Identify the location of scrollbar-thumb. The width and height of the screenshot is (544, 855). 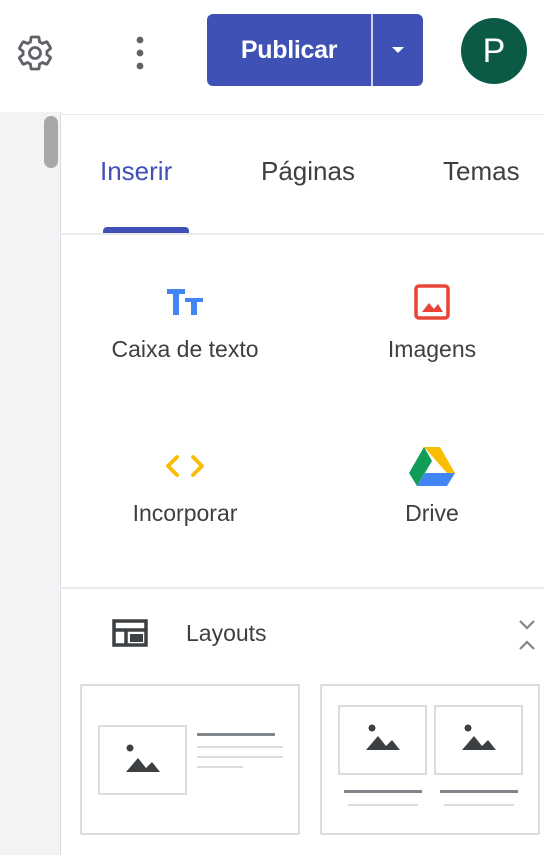
(51, 142).